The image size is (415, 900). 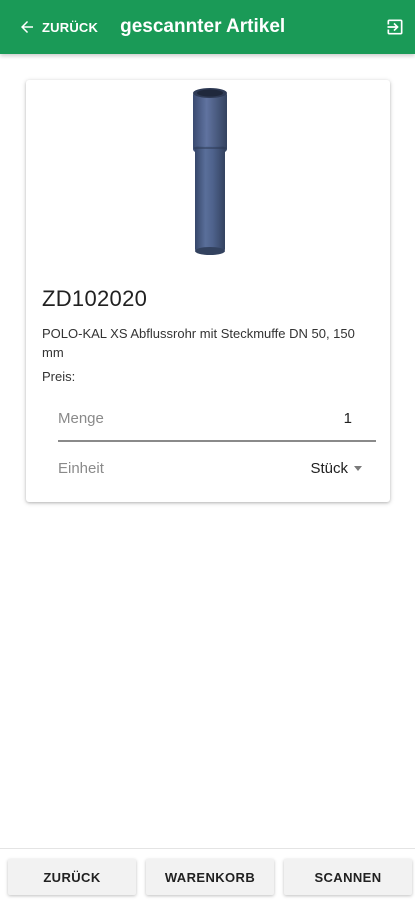 I want to click on logout-icon, so click(x=395, y=27).